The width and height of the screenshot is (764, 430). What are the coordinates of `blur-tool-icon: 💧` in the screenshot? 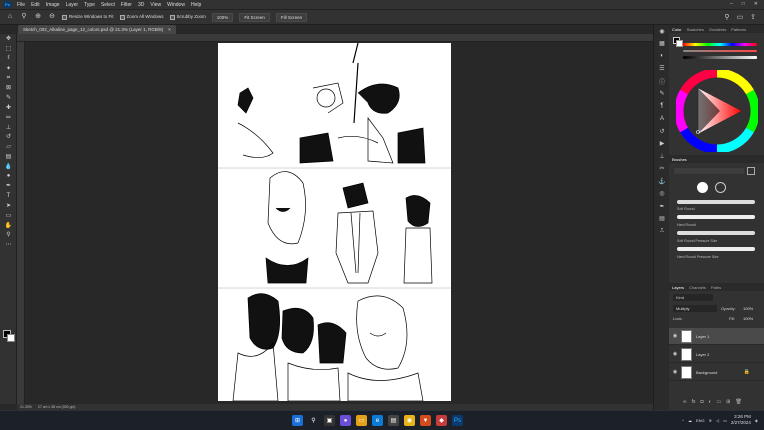 It's located at (8, 166).